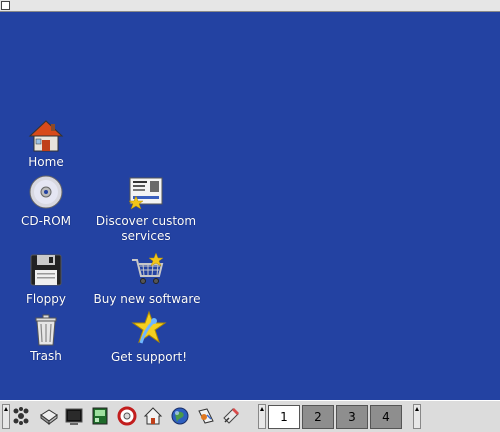  I want to click on main-menu-button, so click(21, 416).